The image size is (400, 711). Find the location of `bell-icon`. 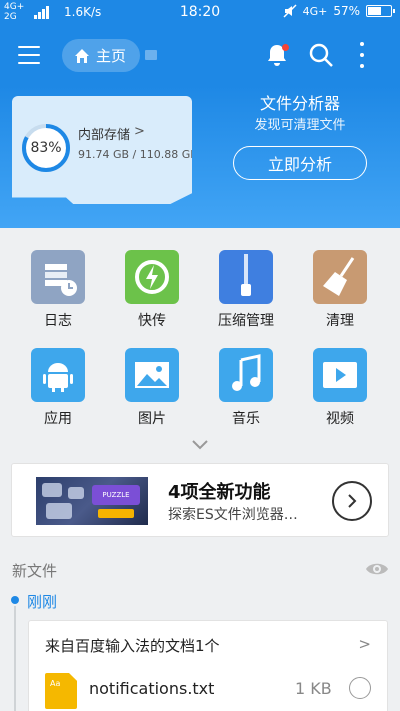

bell-icon is located at coordinates (277, 55).